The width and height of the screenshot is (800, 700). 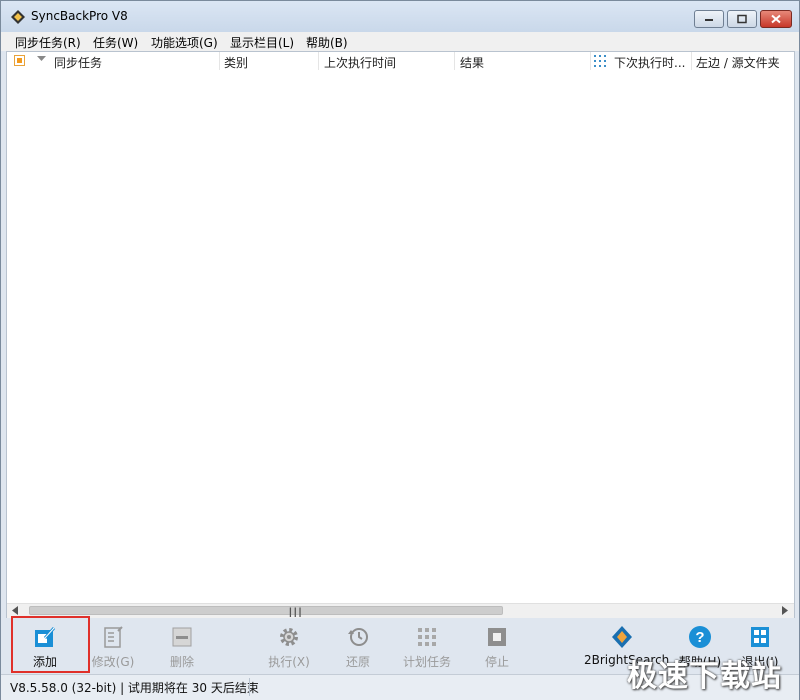 I want to click on column-header-source-folder: 左边 / 源文件夹, so click(x=738, y=62).